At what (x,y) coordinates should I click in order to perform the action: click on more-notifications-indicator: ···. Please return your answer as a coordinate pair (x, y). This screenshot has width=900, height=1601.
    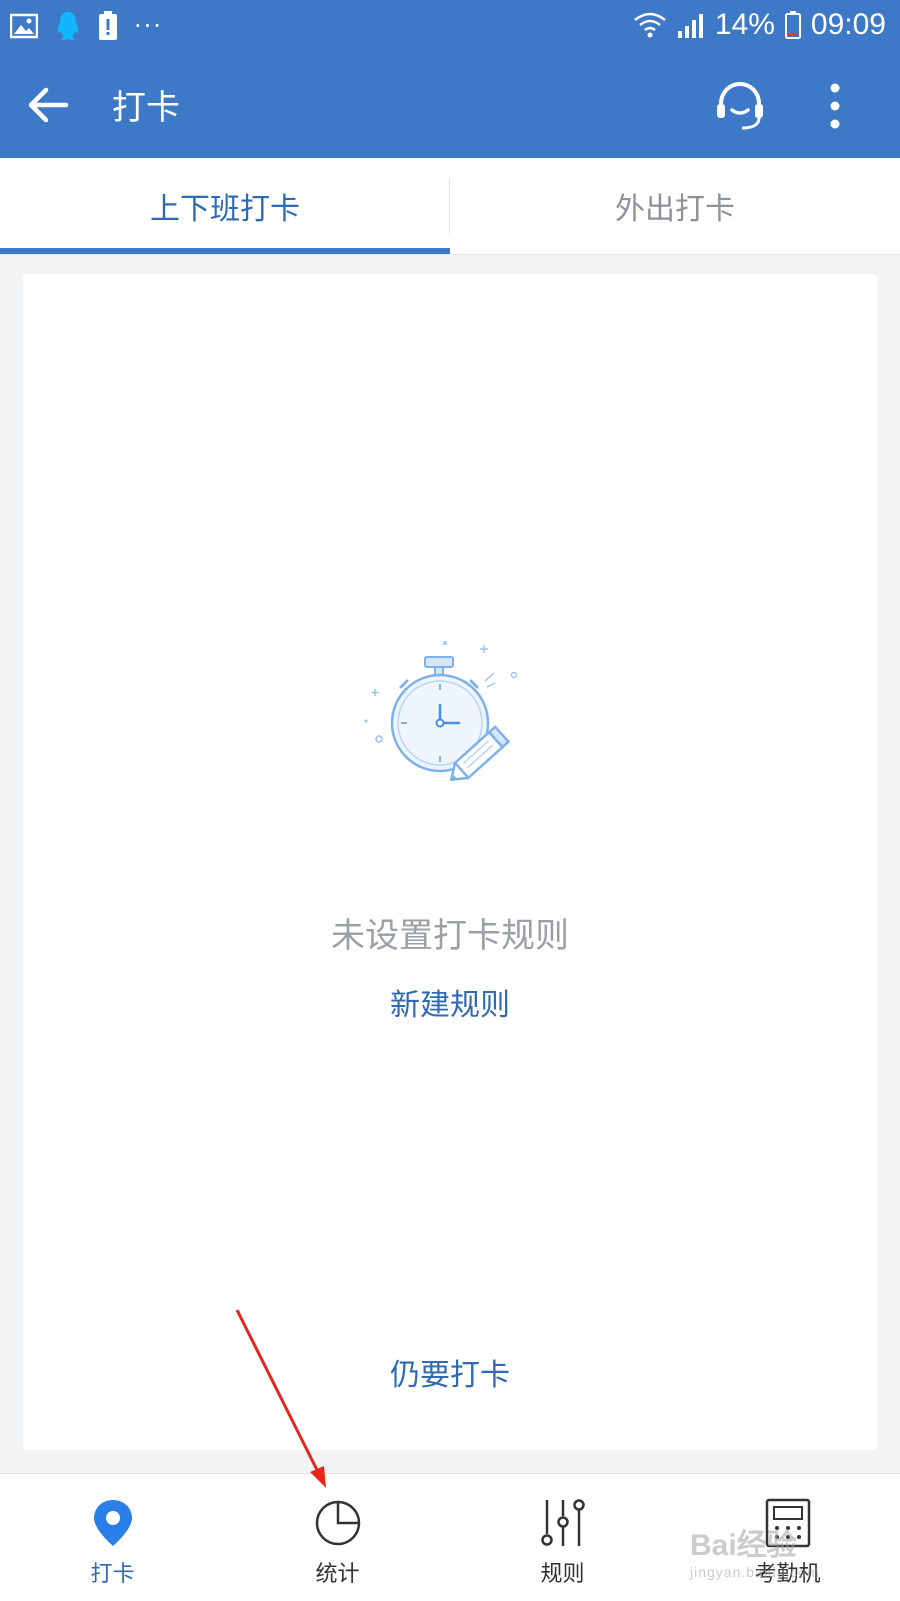
    Looking at the image, I should click on (148, 26).